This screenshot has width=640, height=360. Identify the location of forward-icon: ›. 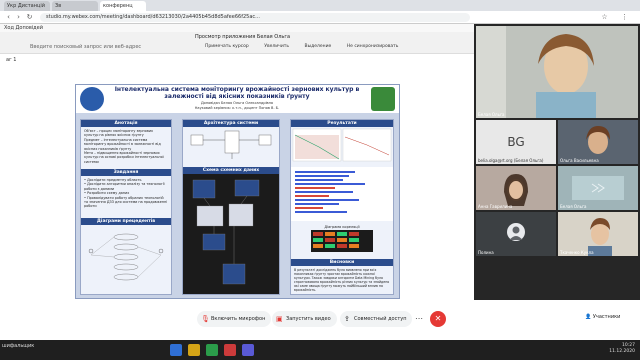
(18, 17).